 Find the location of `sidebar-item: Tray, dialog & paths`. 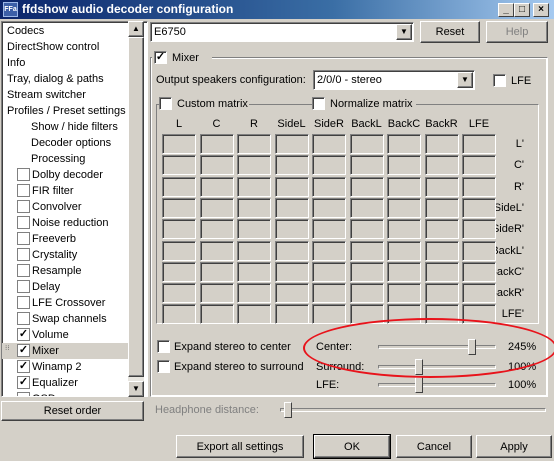

sidebar-item: Tray, dialog & paths is located at coordinates (65, 79).